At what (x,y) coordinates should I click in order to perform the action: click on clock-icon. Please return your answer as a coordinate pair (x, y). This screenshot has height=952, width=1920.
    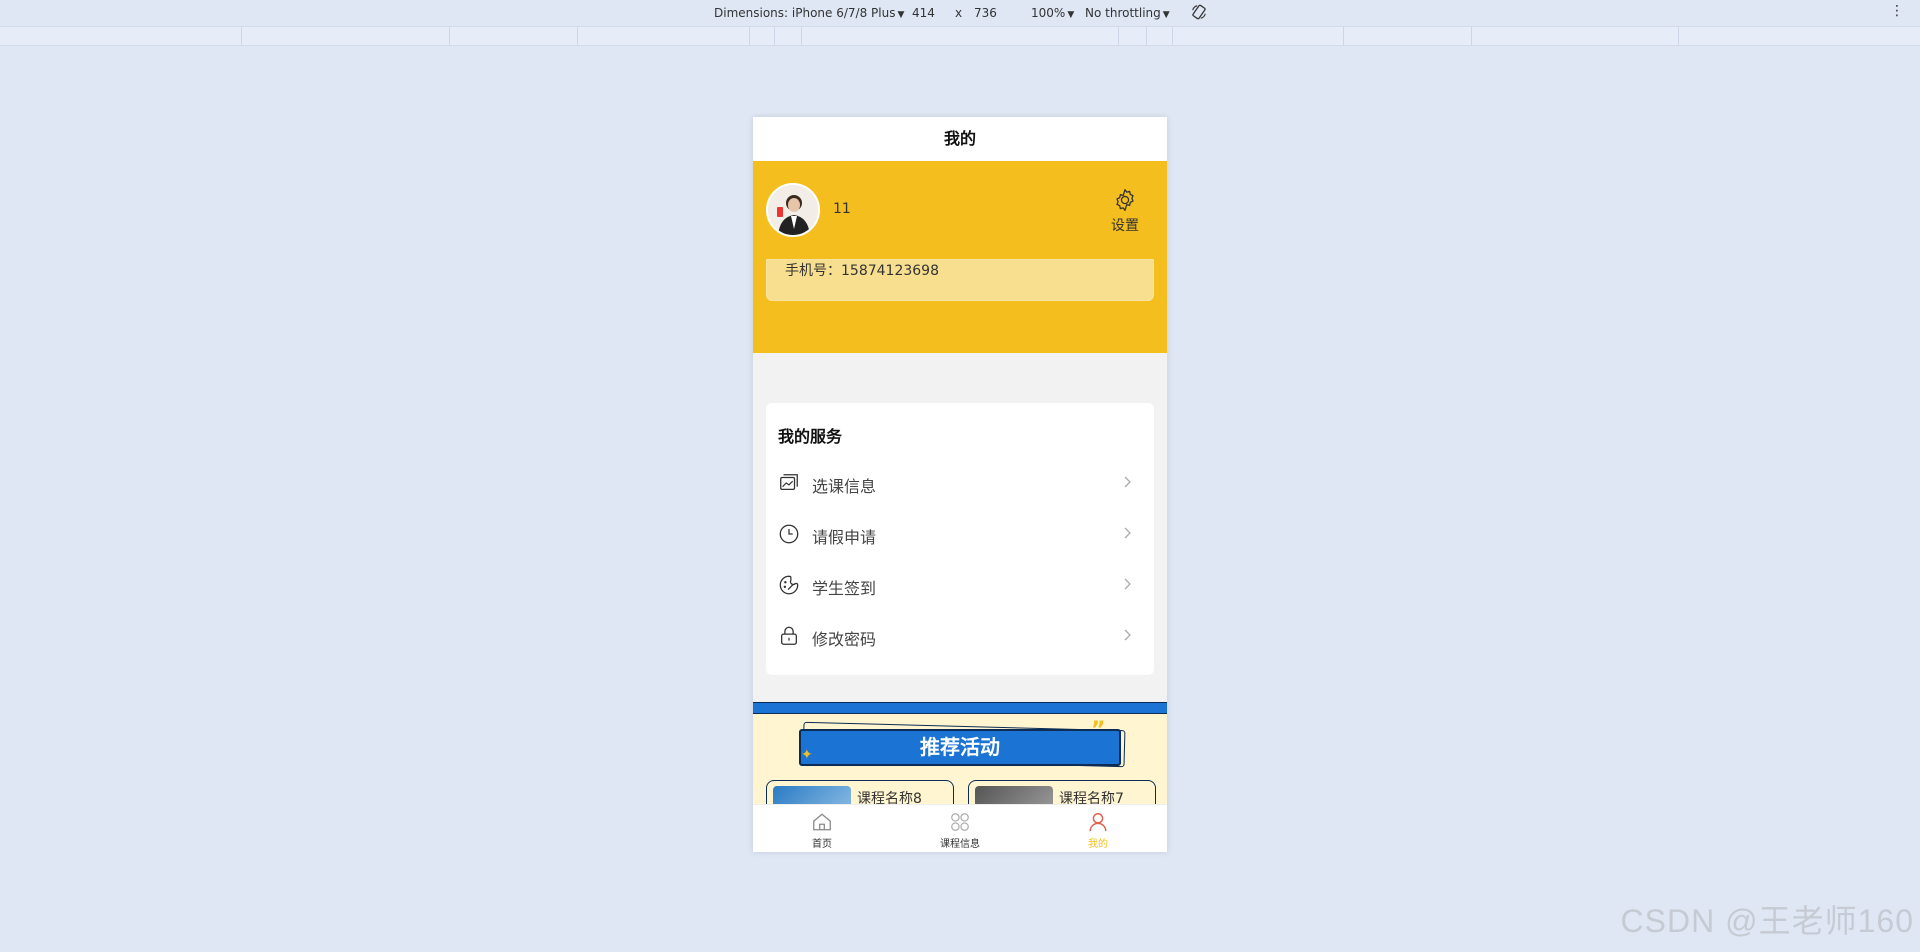
    Looking at the image, I should click on (789, 534).